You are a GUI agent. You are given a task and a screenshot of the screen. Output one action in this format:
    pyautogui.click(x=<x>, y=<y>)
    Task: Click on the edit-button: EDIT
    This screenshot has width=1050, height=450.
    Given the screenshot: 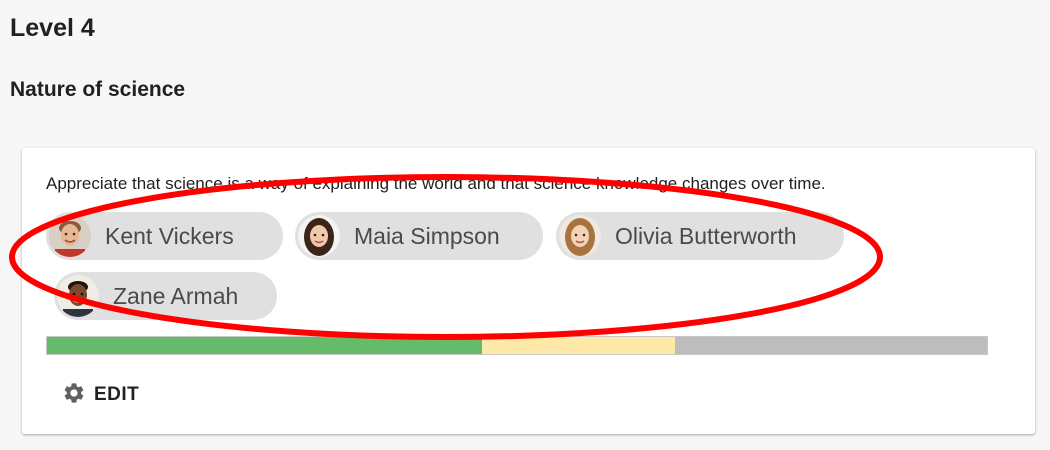 What is the action you would take?
    pyautogui.click(x=100, y=395)
    